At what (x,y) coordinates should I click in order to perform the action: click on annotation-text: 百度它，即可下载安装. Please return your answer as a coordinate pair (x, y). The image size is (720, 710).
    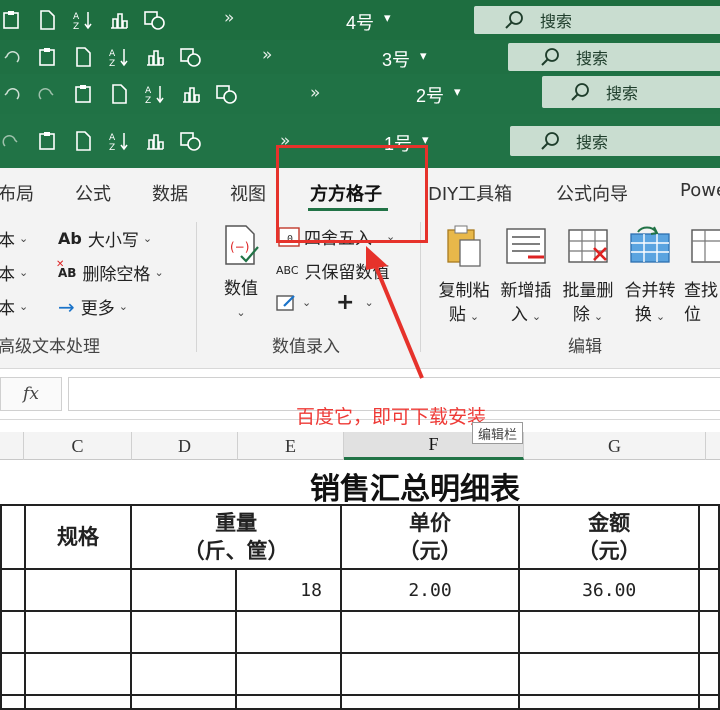
    Looking at the image, I should click on (391, 417).